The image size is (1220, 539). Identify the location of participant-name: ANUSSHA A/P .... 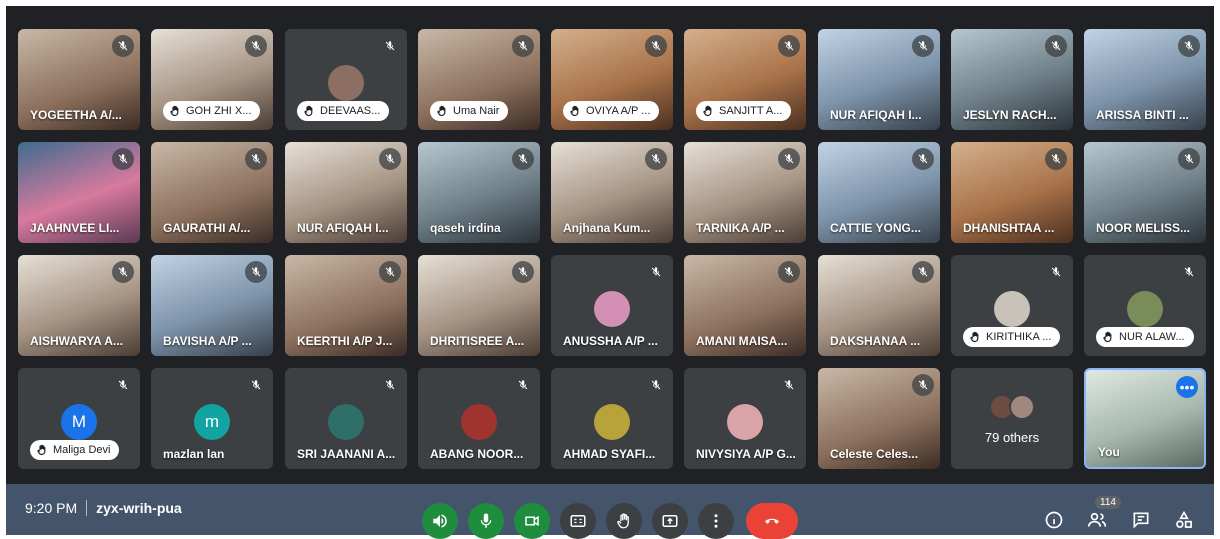
(610, 341).